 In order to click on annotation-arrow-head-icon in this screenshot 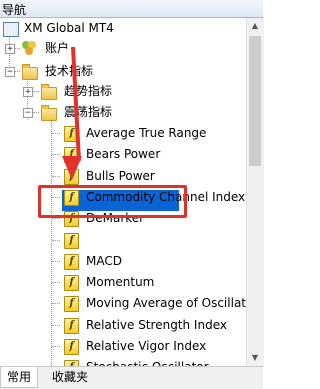, I will do `click(72, 168)`.